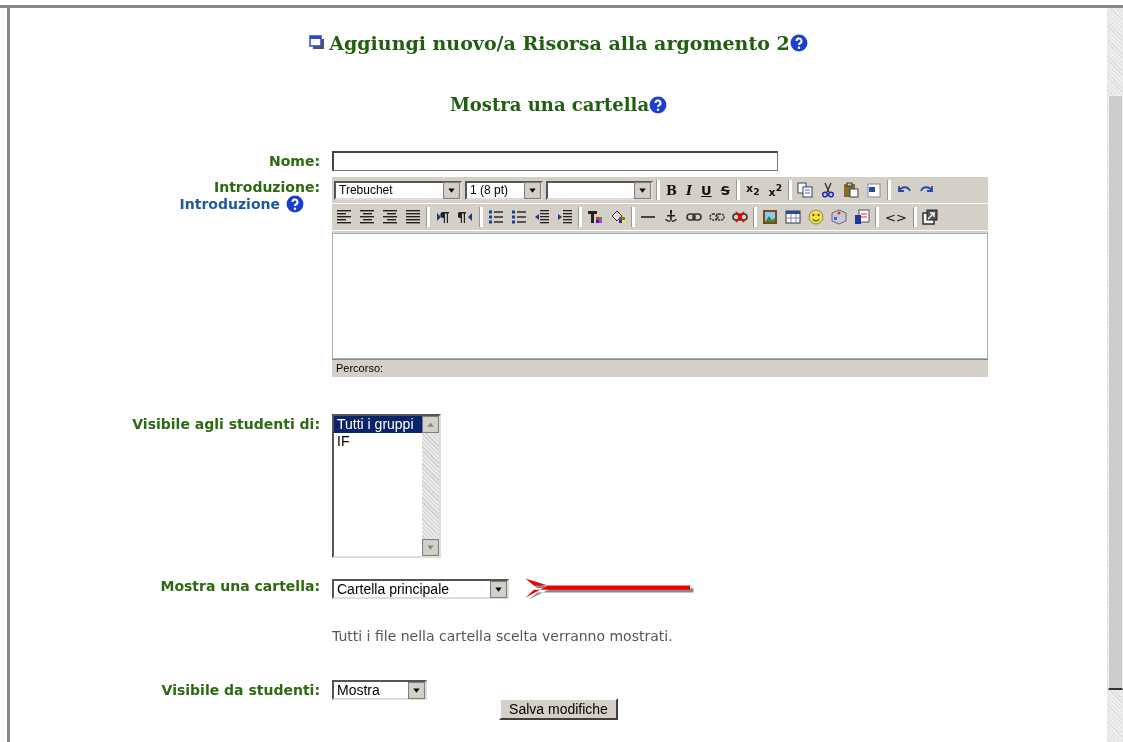 The height and width of the screenshot is (742, 1123). Describe the element at coordinates (504, 190) in the screenshot. I see `size-select: 1 (8 pt)` at that location.